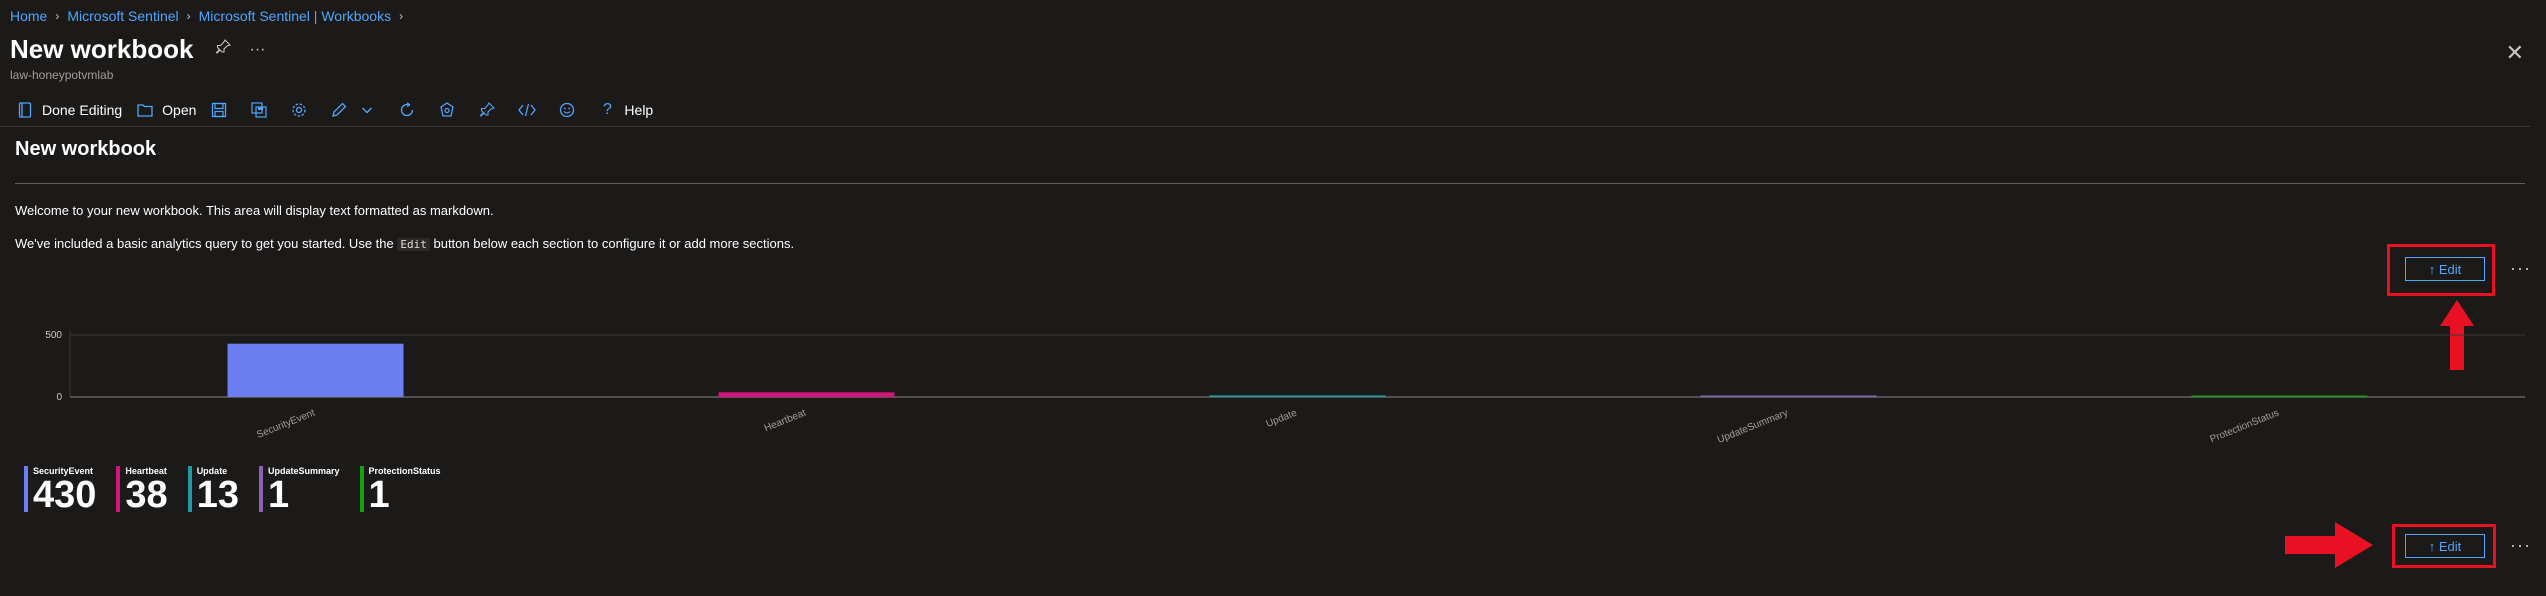 The width and height of the screenshot is (2546, 596). I want to click on share-icon, so click(447, 110).